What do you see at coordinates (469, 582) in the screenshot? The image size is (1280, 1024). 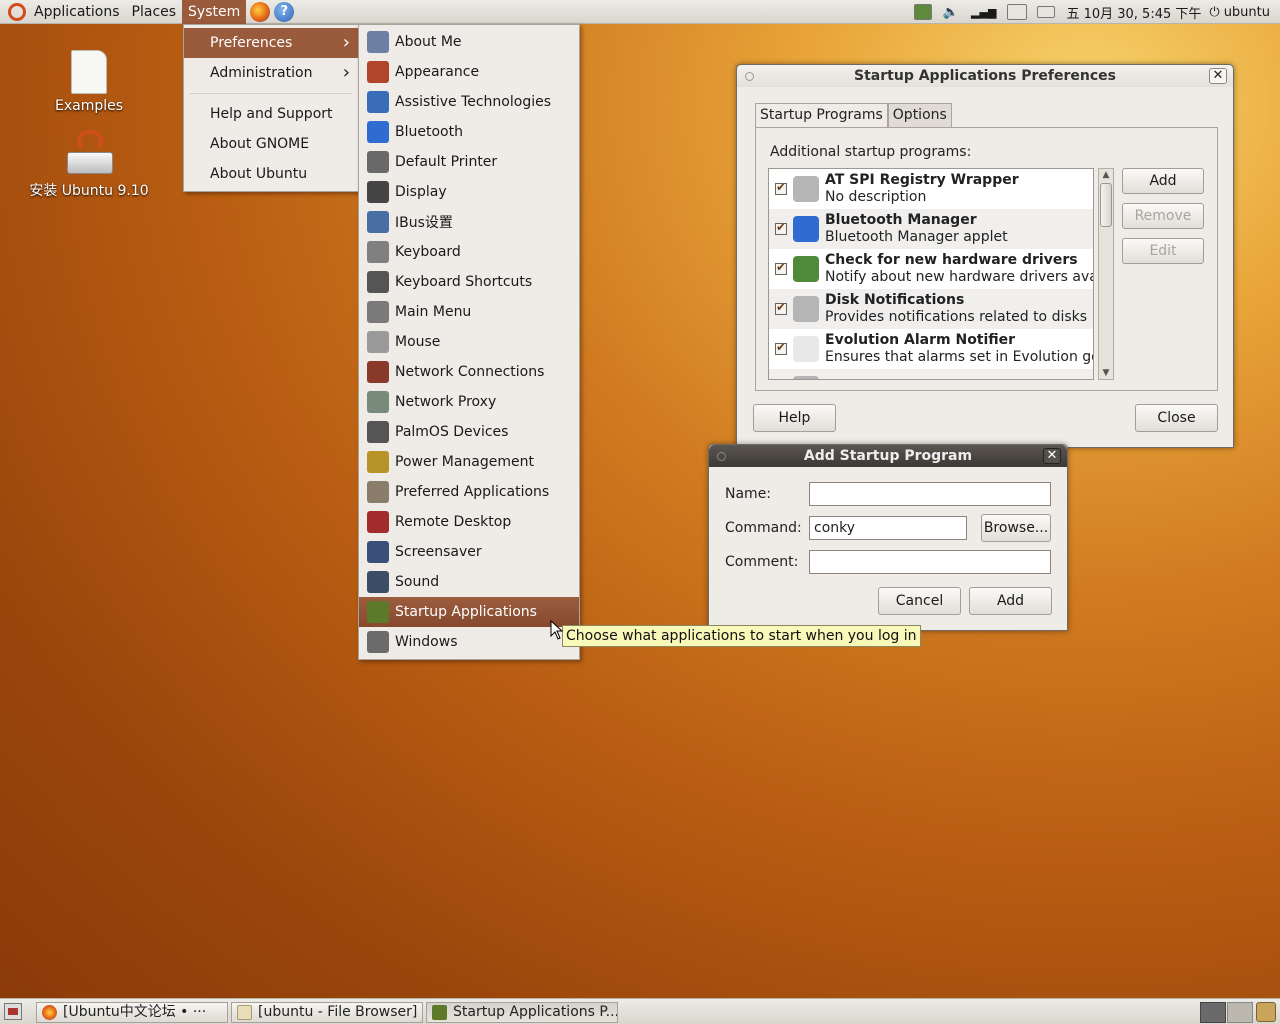 I see `menu-item-sound: Sound` at bounding box center [469, 582].